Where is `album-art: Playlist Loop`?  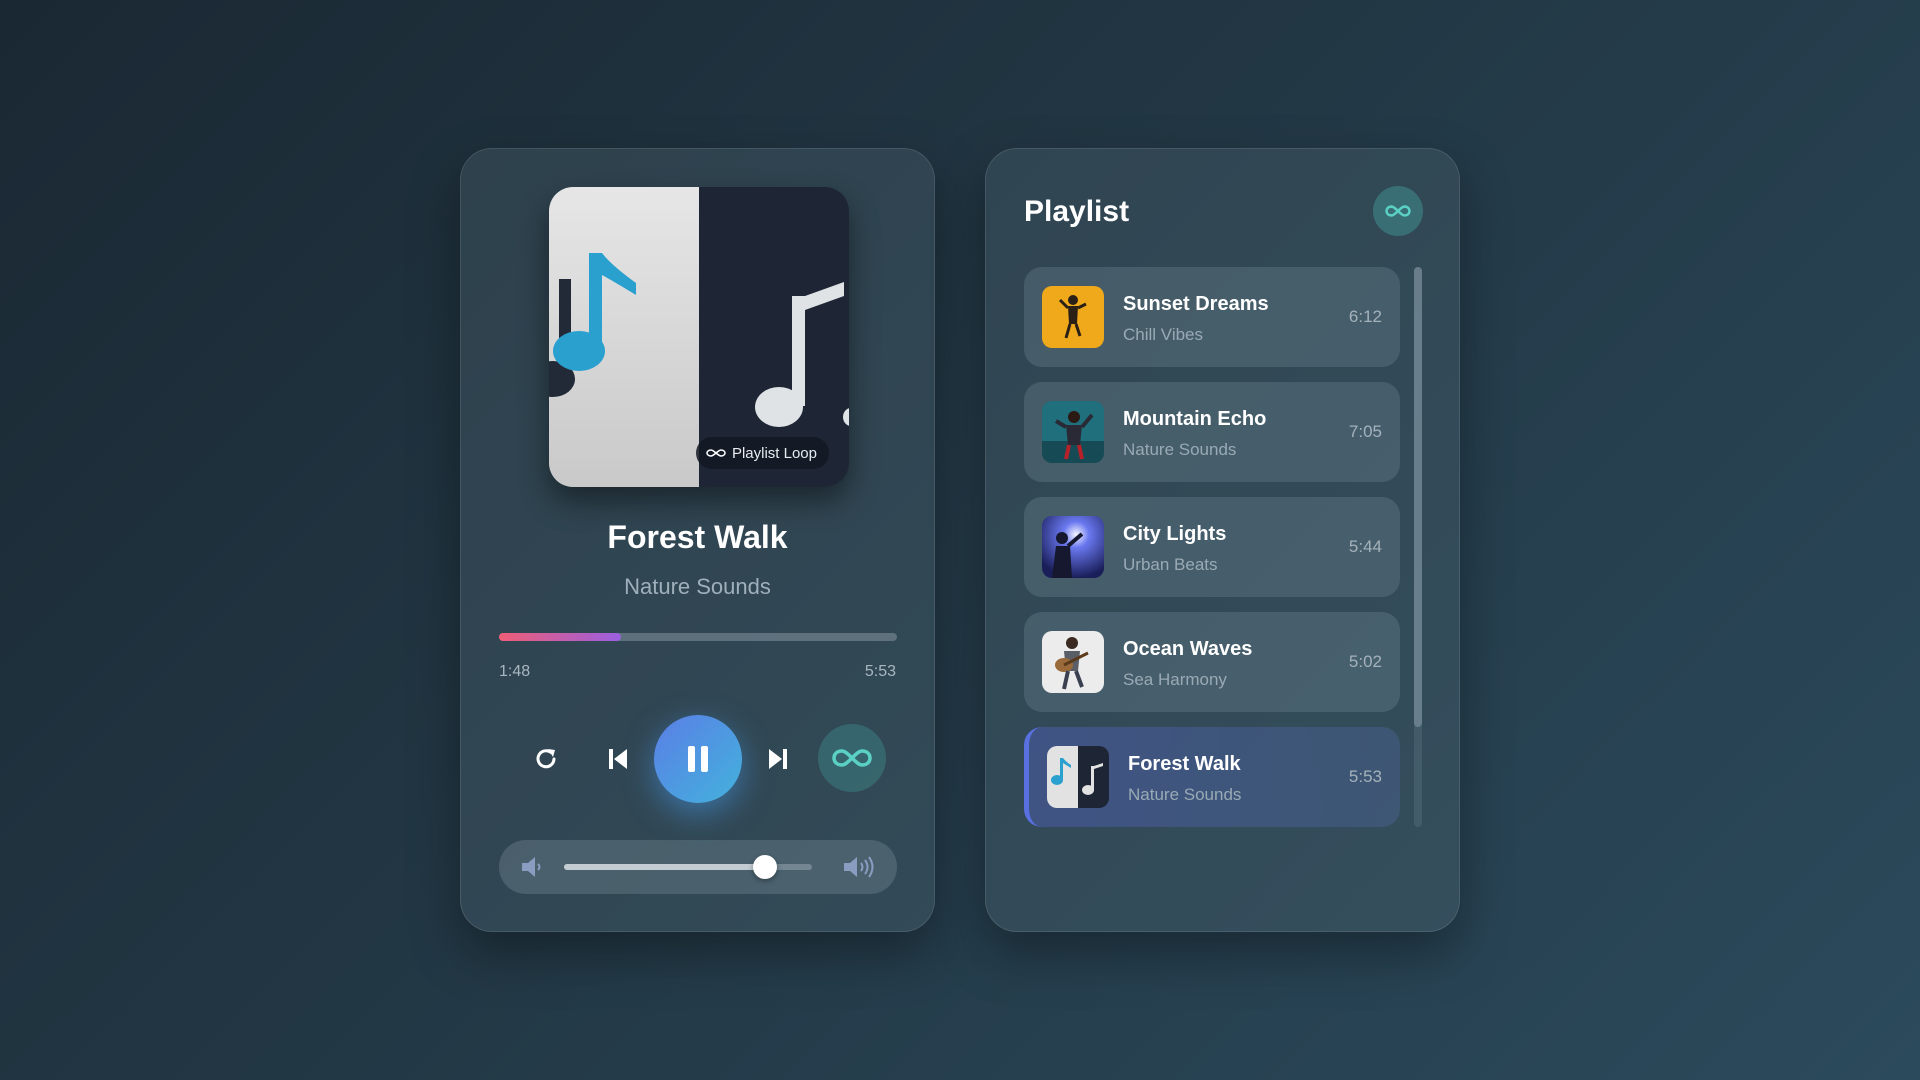 album-art: Playlist Loop is located at coordinates (699, 337).